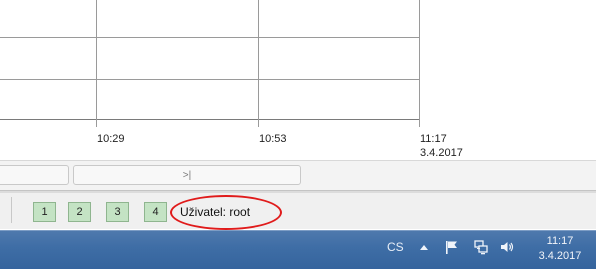 The height and width of the screenshot is (269, 596). What do you see at coordinates (155, 212) in the screenshot?
I see `page-button-4: 4` at bounding box center [155, 212].